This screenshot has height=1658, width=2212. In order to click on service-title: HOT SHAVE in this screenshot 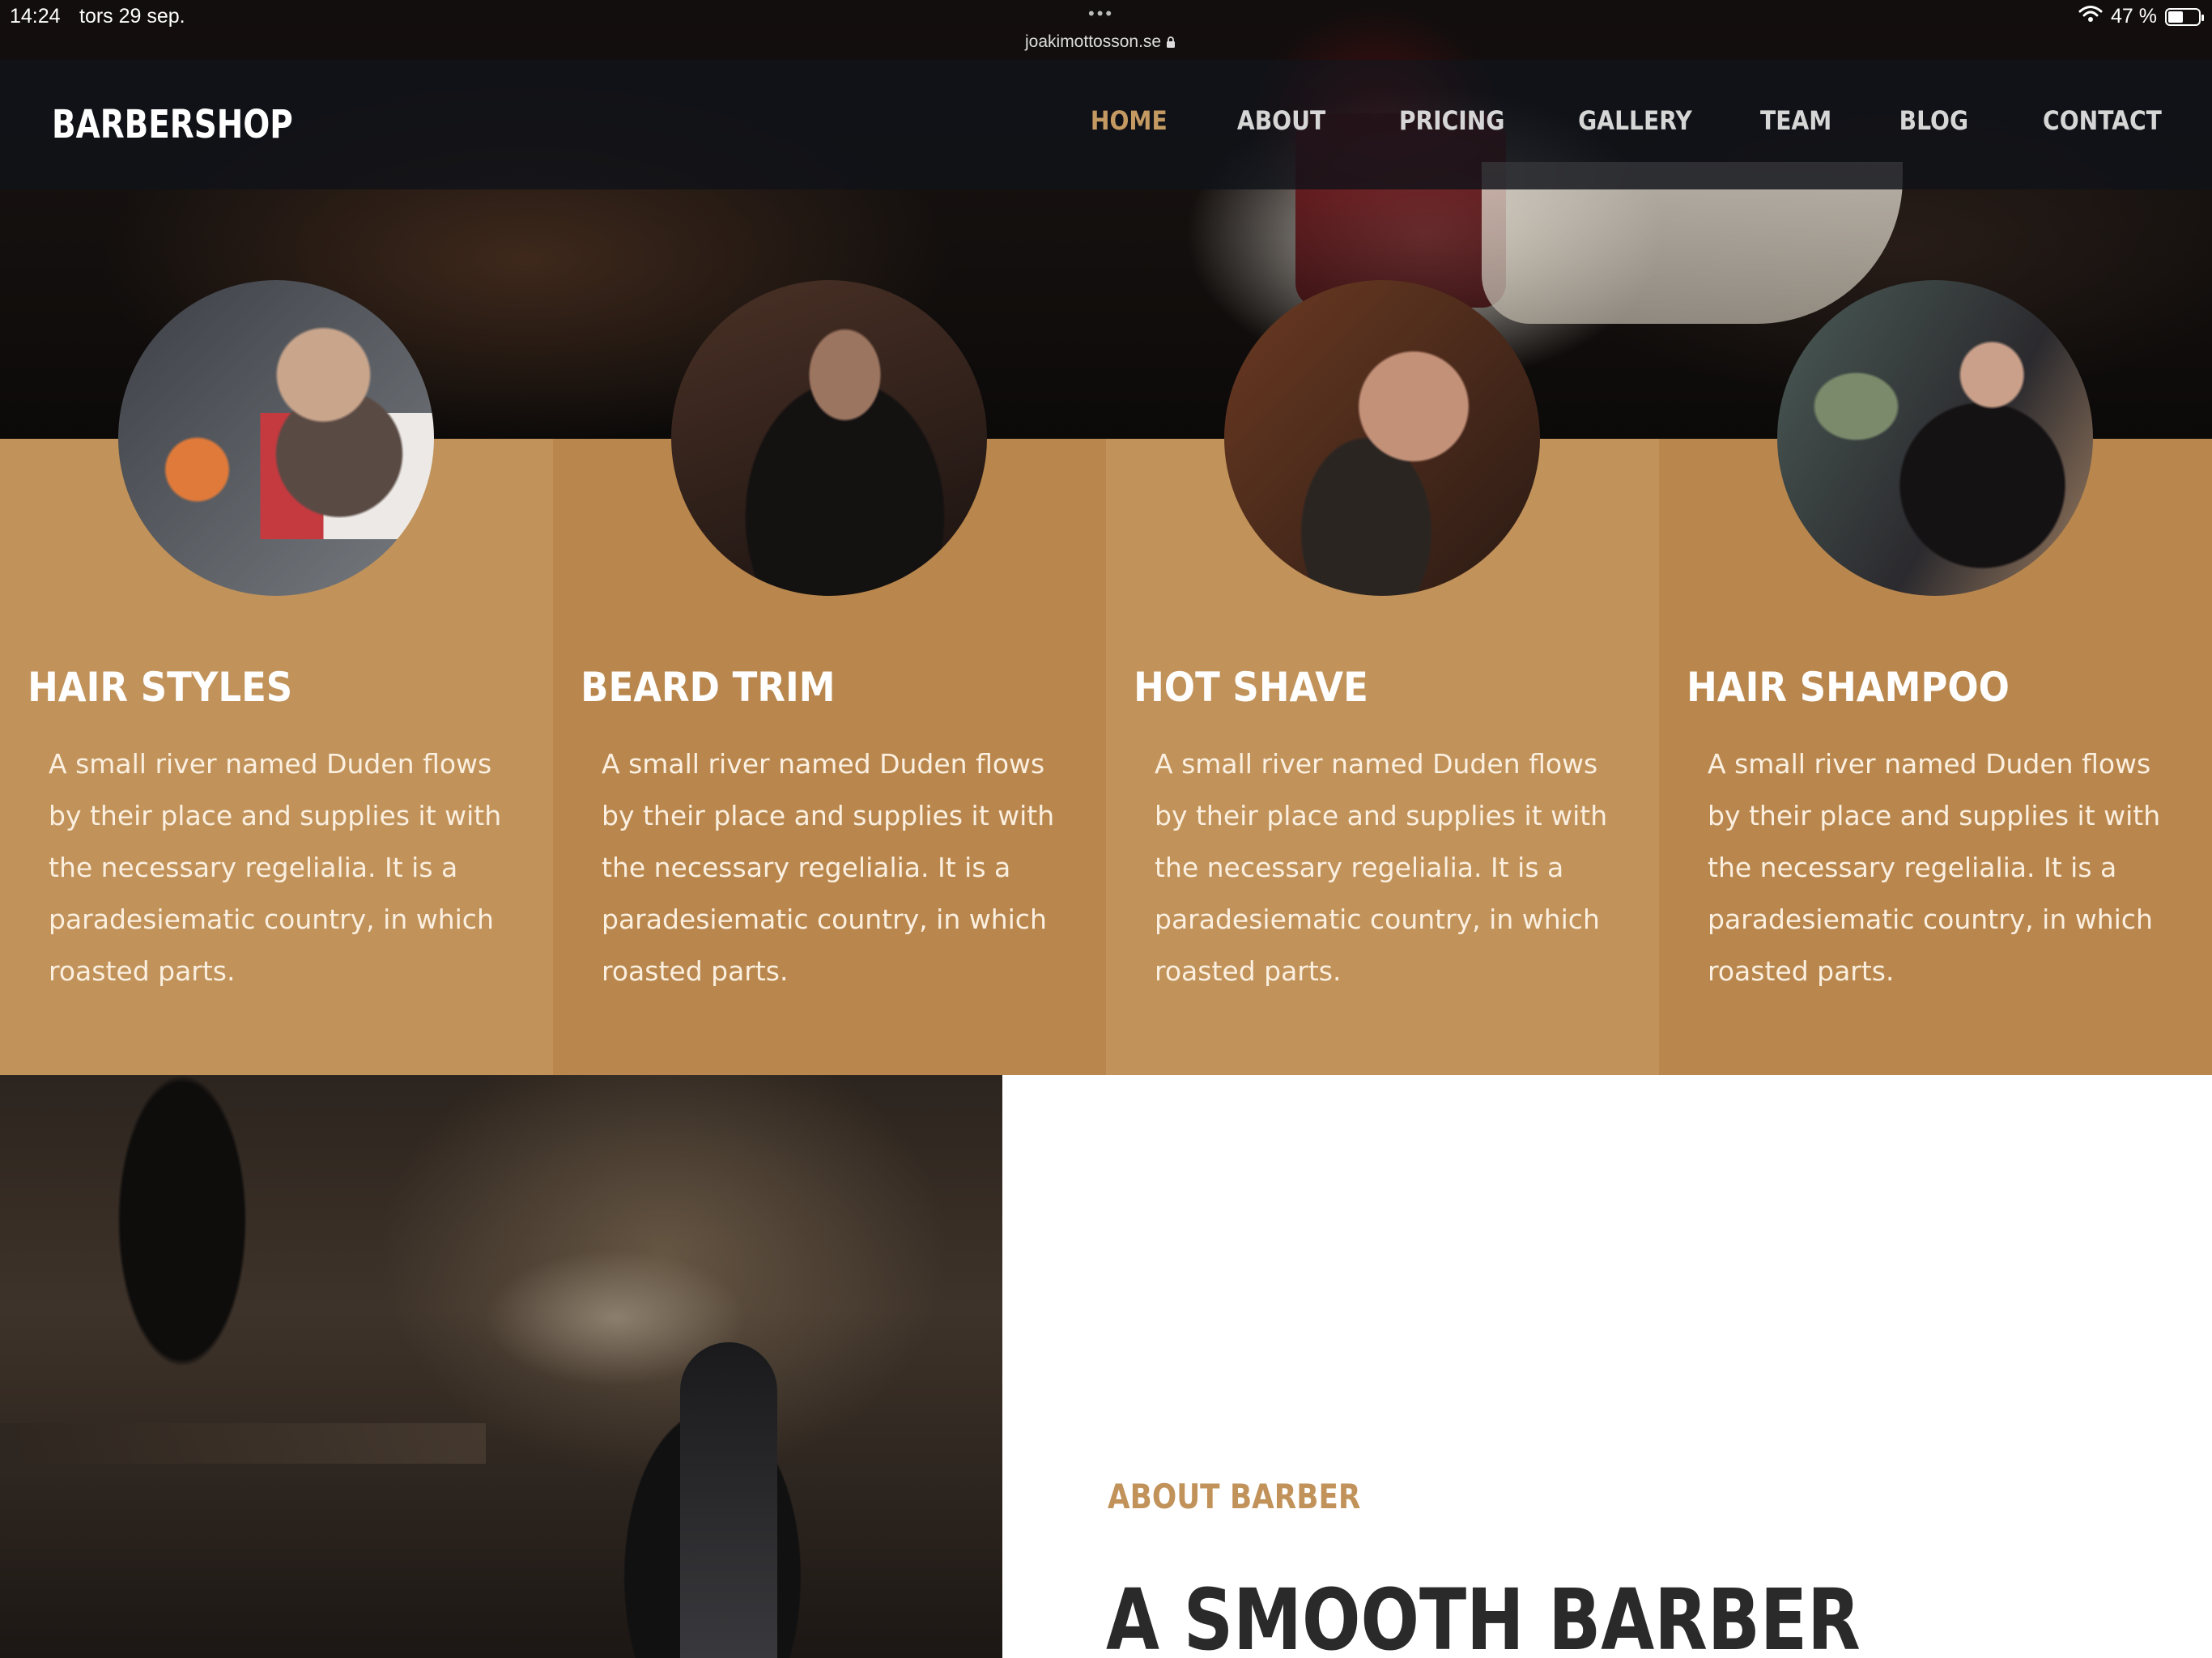, I will do `click(1251, 687)`.